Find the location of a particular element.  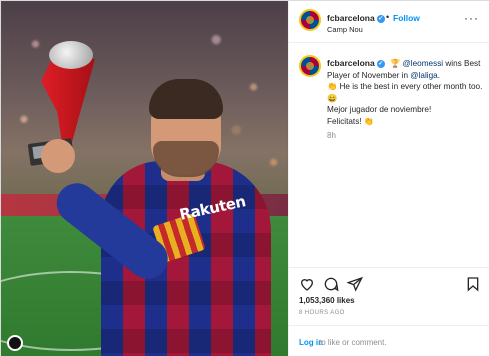

share-icon is located at coordinates (354, 284).